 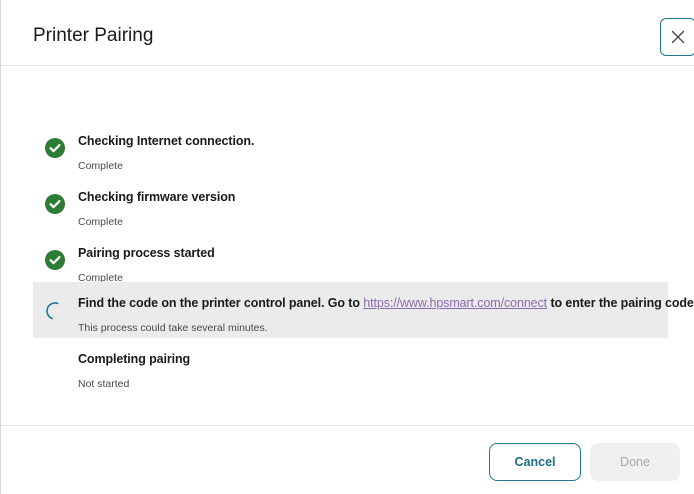 I want to click on step-label: Checking Internet connection., so click(x=166, y=141).